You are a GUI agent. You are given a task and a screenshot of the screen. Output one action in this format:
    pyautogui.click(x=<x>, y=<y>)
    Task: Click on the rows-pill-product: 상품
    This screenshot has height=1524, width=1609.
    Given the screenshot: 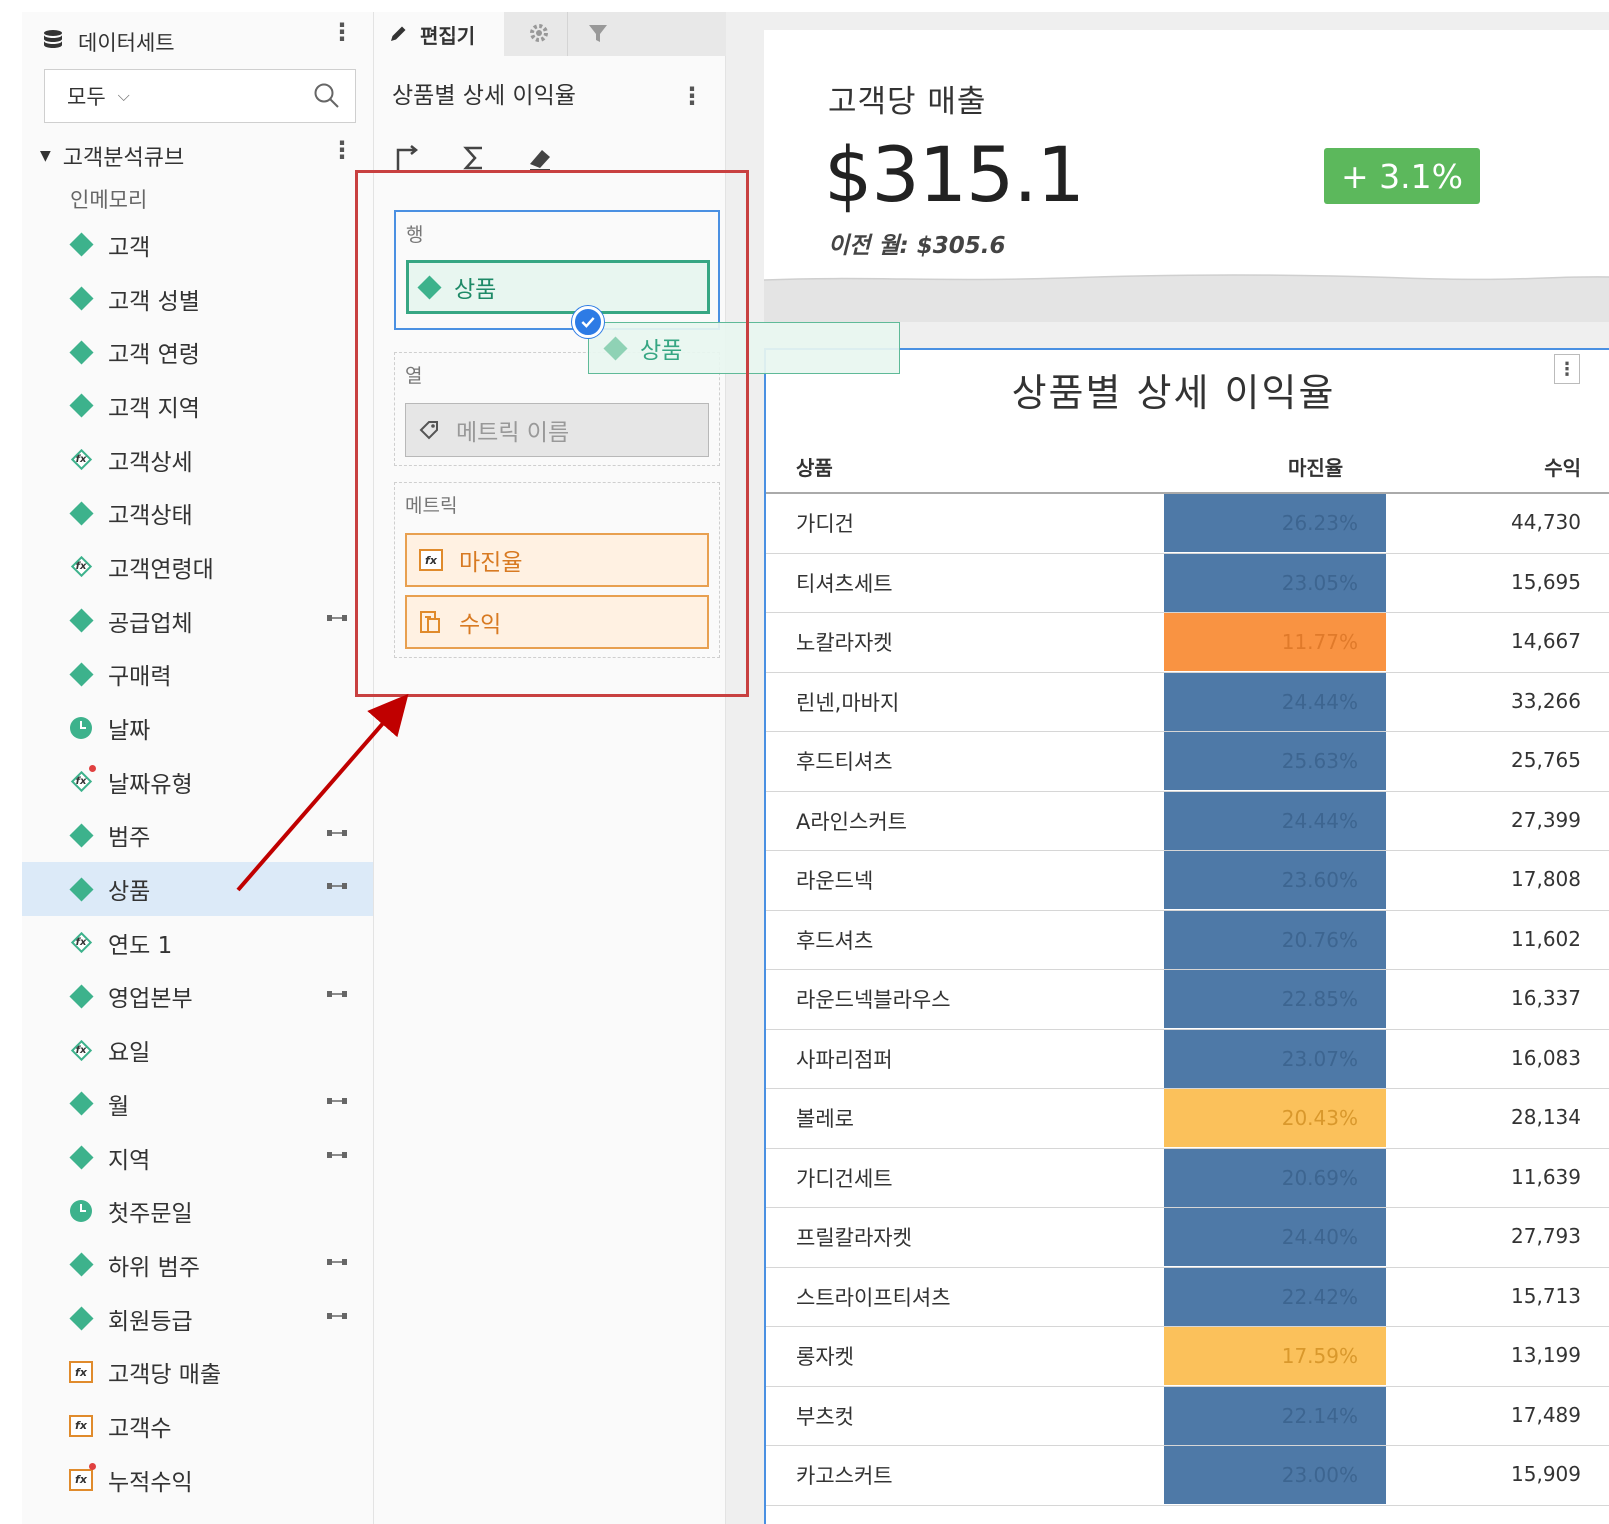 What is the action you would take?
    pyautogui.click(x=558, y=287)
    